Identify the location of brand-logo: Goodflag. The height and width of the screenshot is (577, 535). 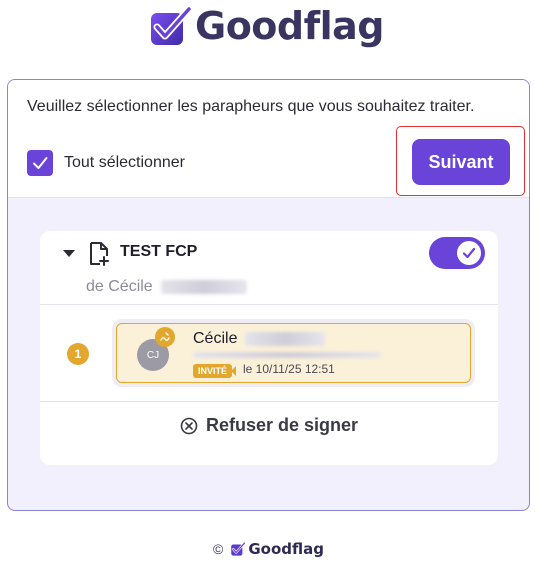
(265, 26).